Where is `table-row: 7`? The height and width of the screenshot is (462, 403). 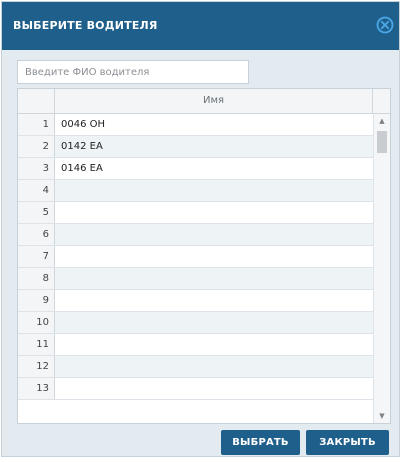
table-row: 7 is located at coordinates (195, 257).